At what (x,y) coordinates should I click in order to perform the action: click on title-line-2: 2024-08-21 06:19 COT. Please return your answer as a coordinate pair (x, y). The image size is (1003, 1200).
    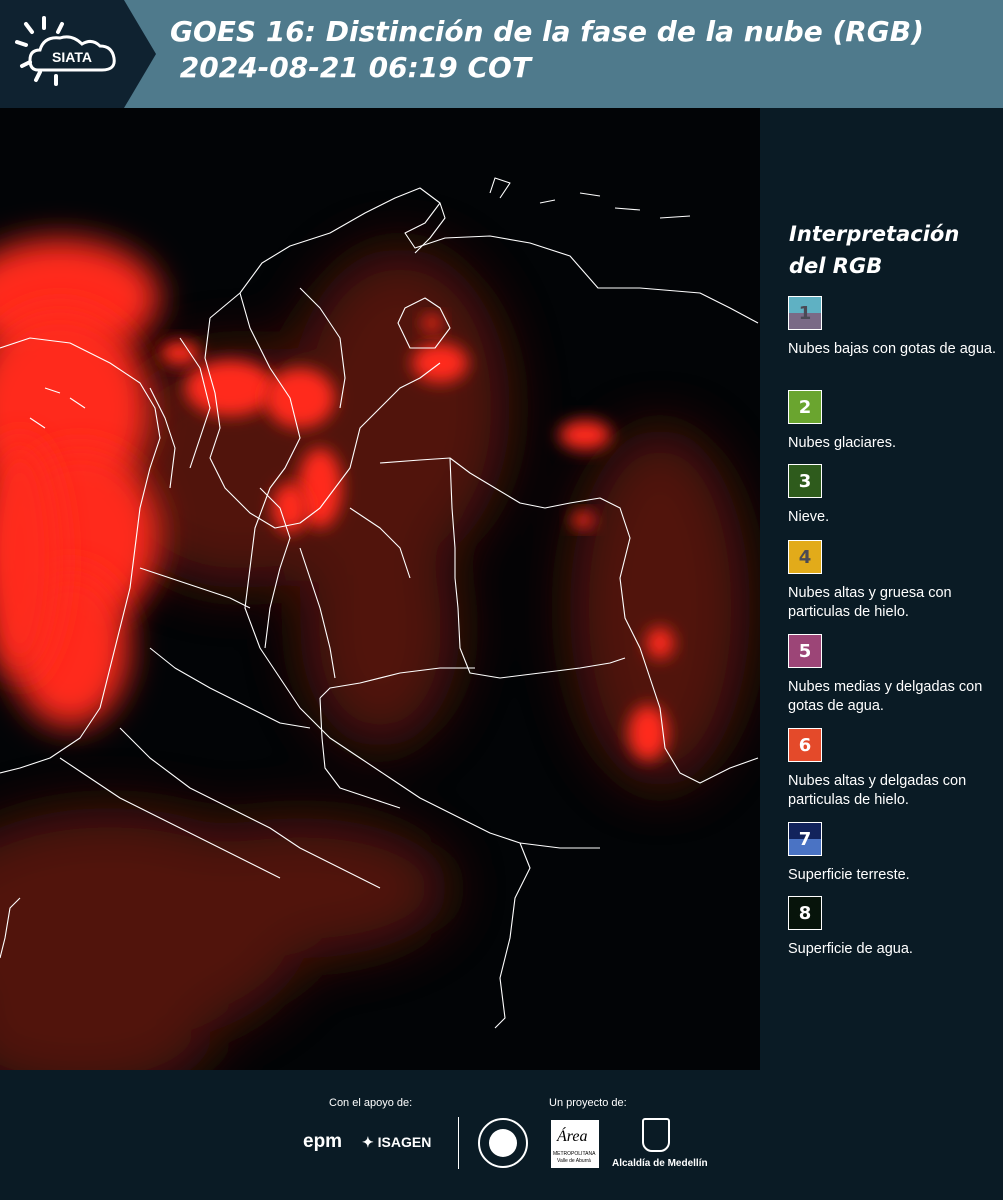
    Looking at the image, I should click on (350, 67).